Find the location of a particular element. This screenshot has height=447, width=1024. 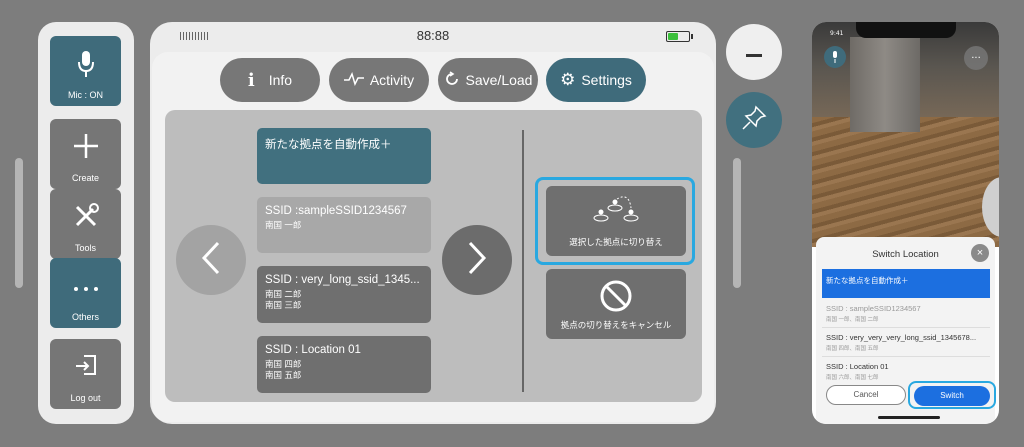

tools-label: Tools is located at coordinates (85, 248).